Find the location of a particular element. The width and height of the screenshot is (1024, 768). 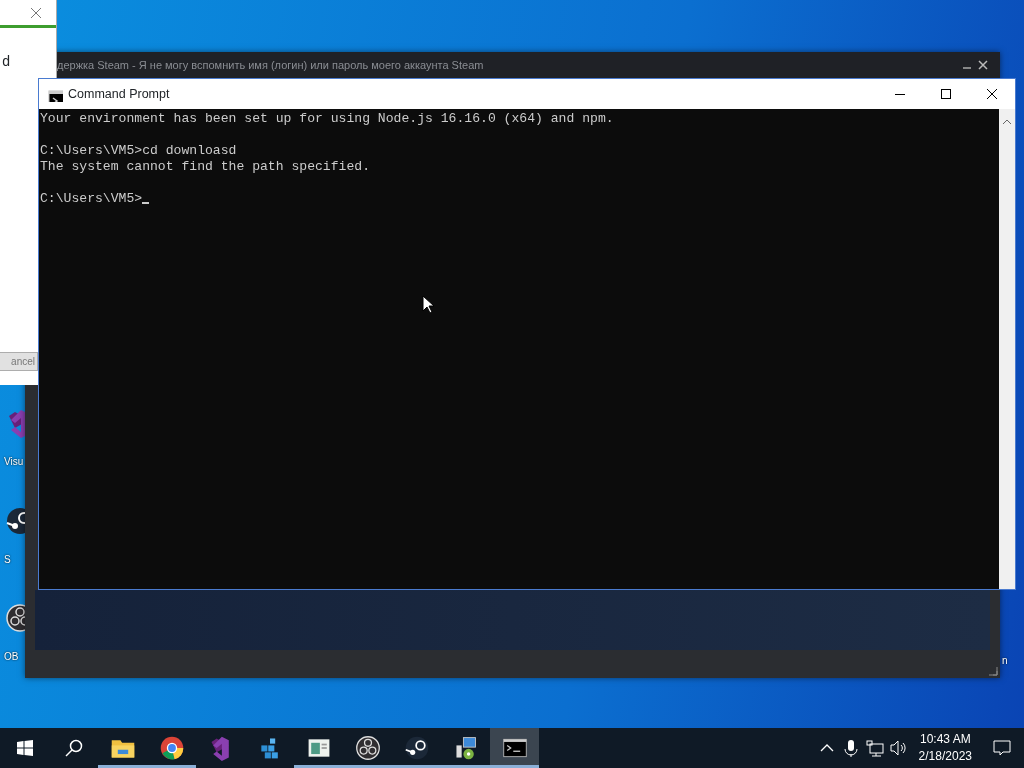

text-cursor is located at coordinates (146, 203).